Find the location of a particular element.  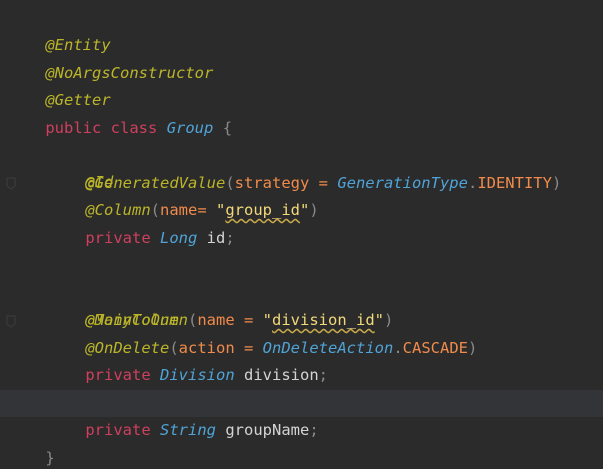

code-line: @Getter is located at coordinates (301, 84).